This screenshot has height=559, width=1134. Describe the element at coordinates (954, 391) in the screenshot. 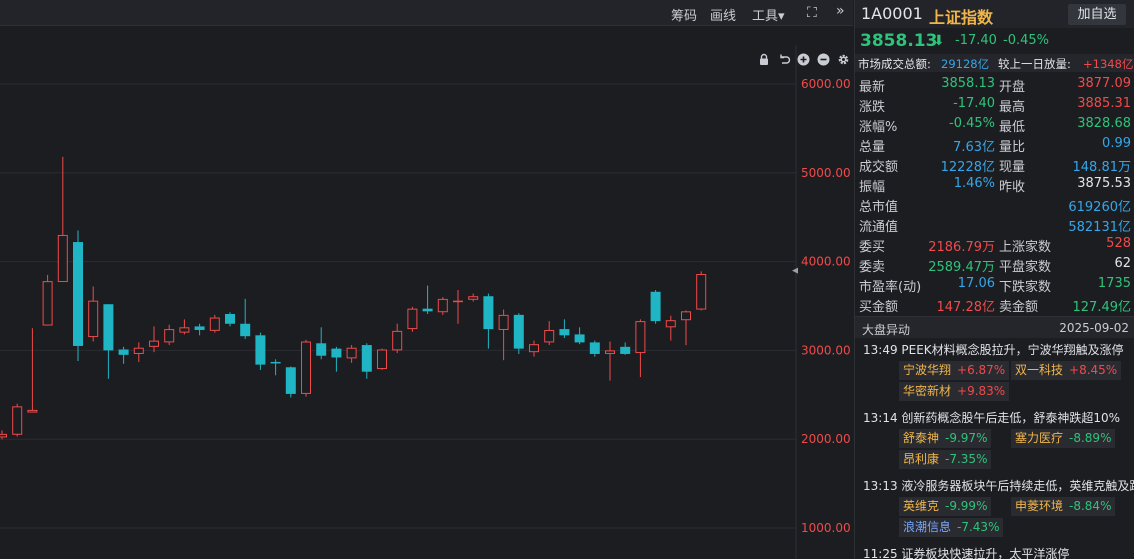

I see `stock-tag: 华密新材 +9.83%` at that location.